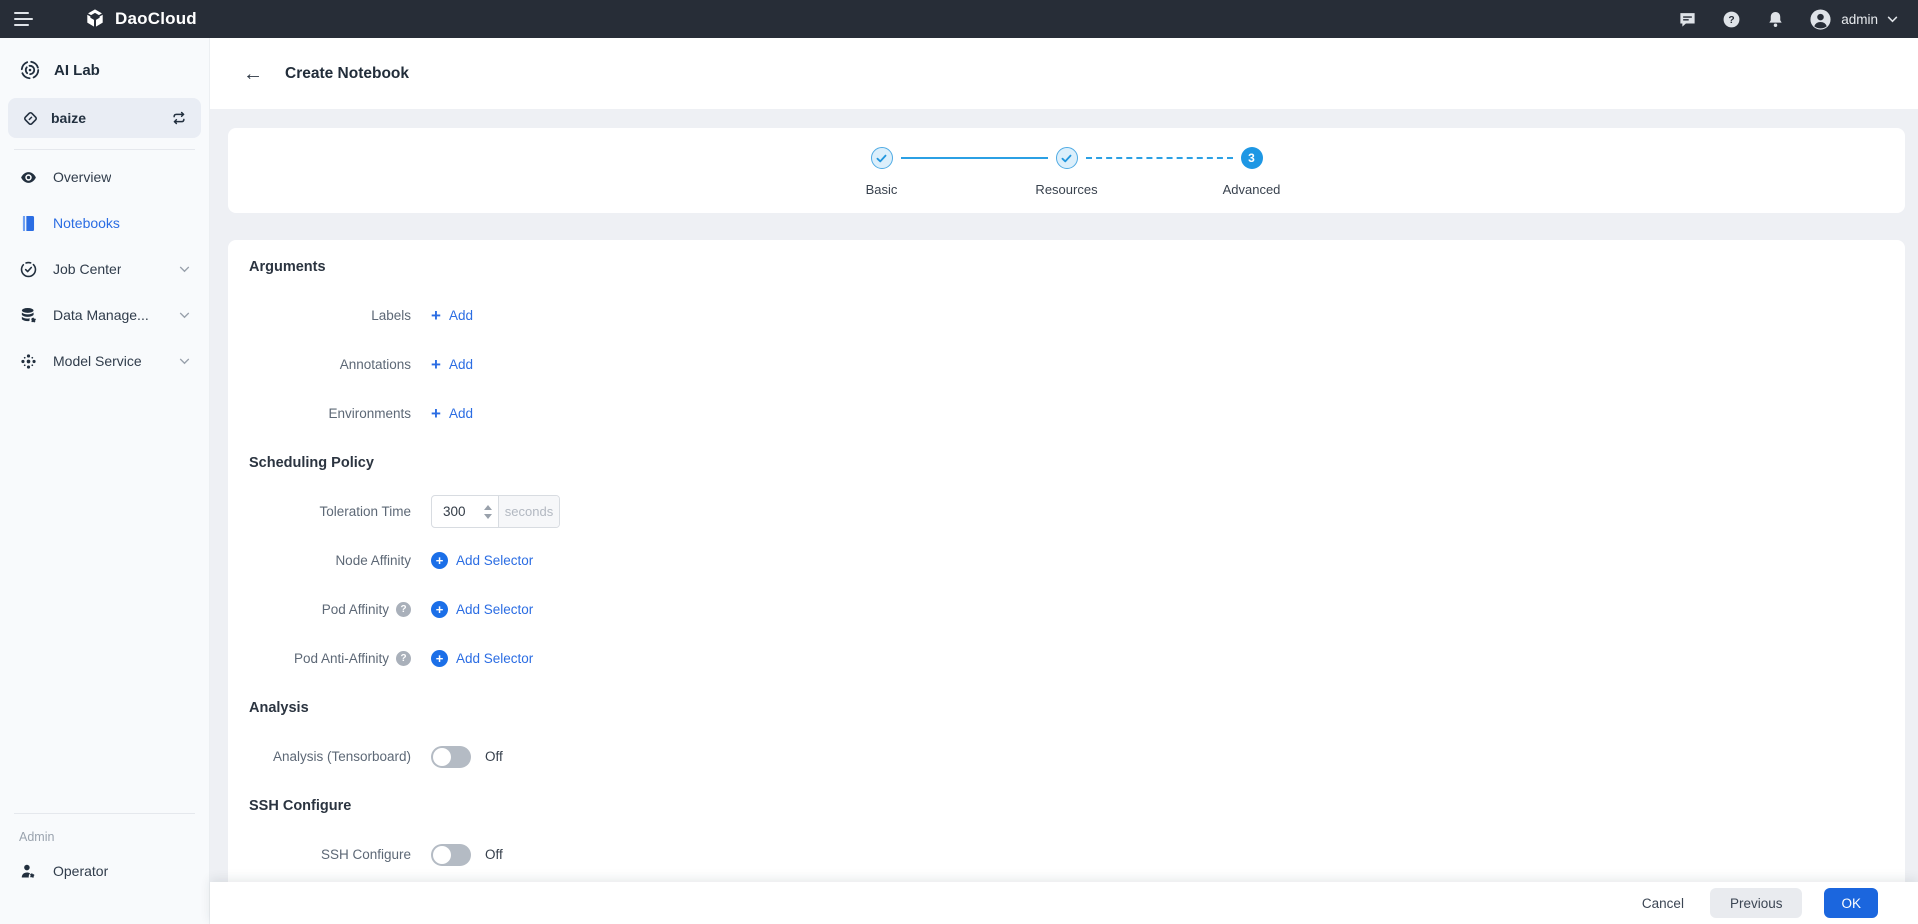  What do you see at coordinates (482, 560) in the screenshot?
I see `add-node-affinity-selector-button: + Add Selector` at bounding box center [482, 560].